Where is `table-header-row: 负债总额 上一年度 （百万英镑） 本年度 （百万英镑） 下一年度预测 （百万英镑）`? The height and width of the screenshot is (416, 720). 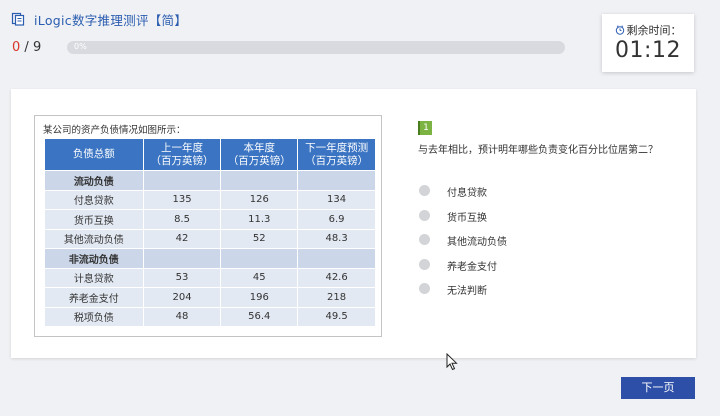 table-header-row: 负债总额 上一年度 （百万英镑） 本年度 （百万英镑） 下一年度预测 （百万英镑） is located at coordinates (210, 154).